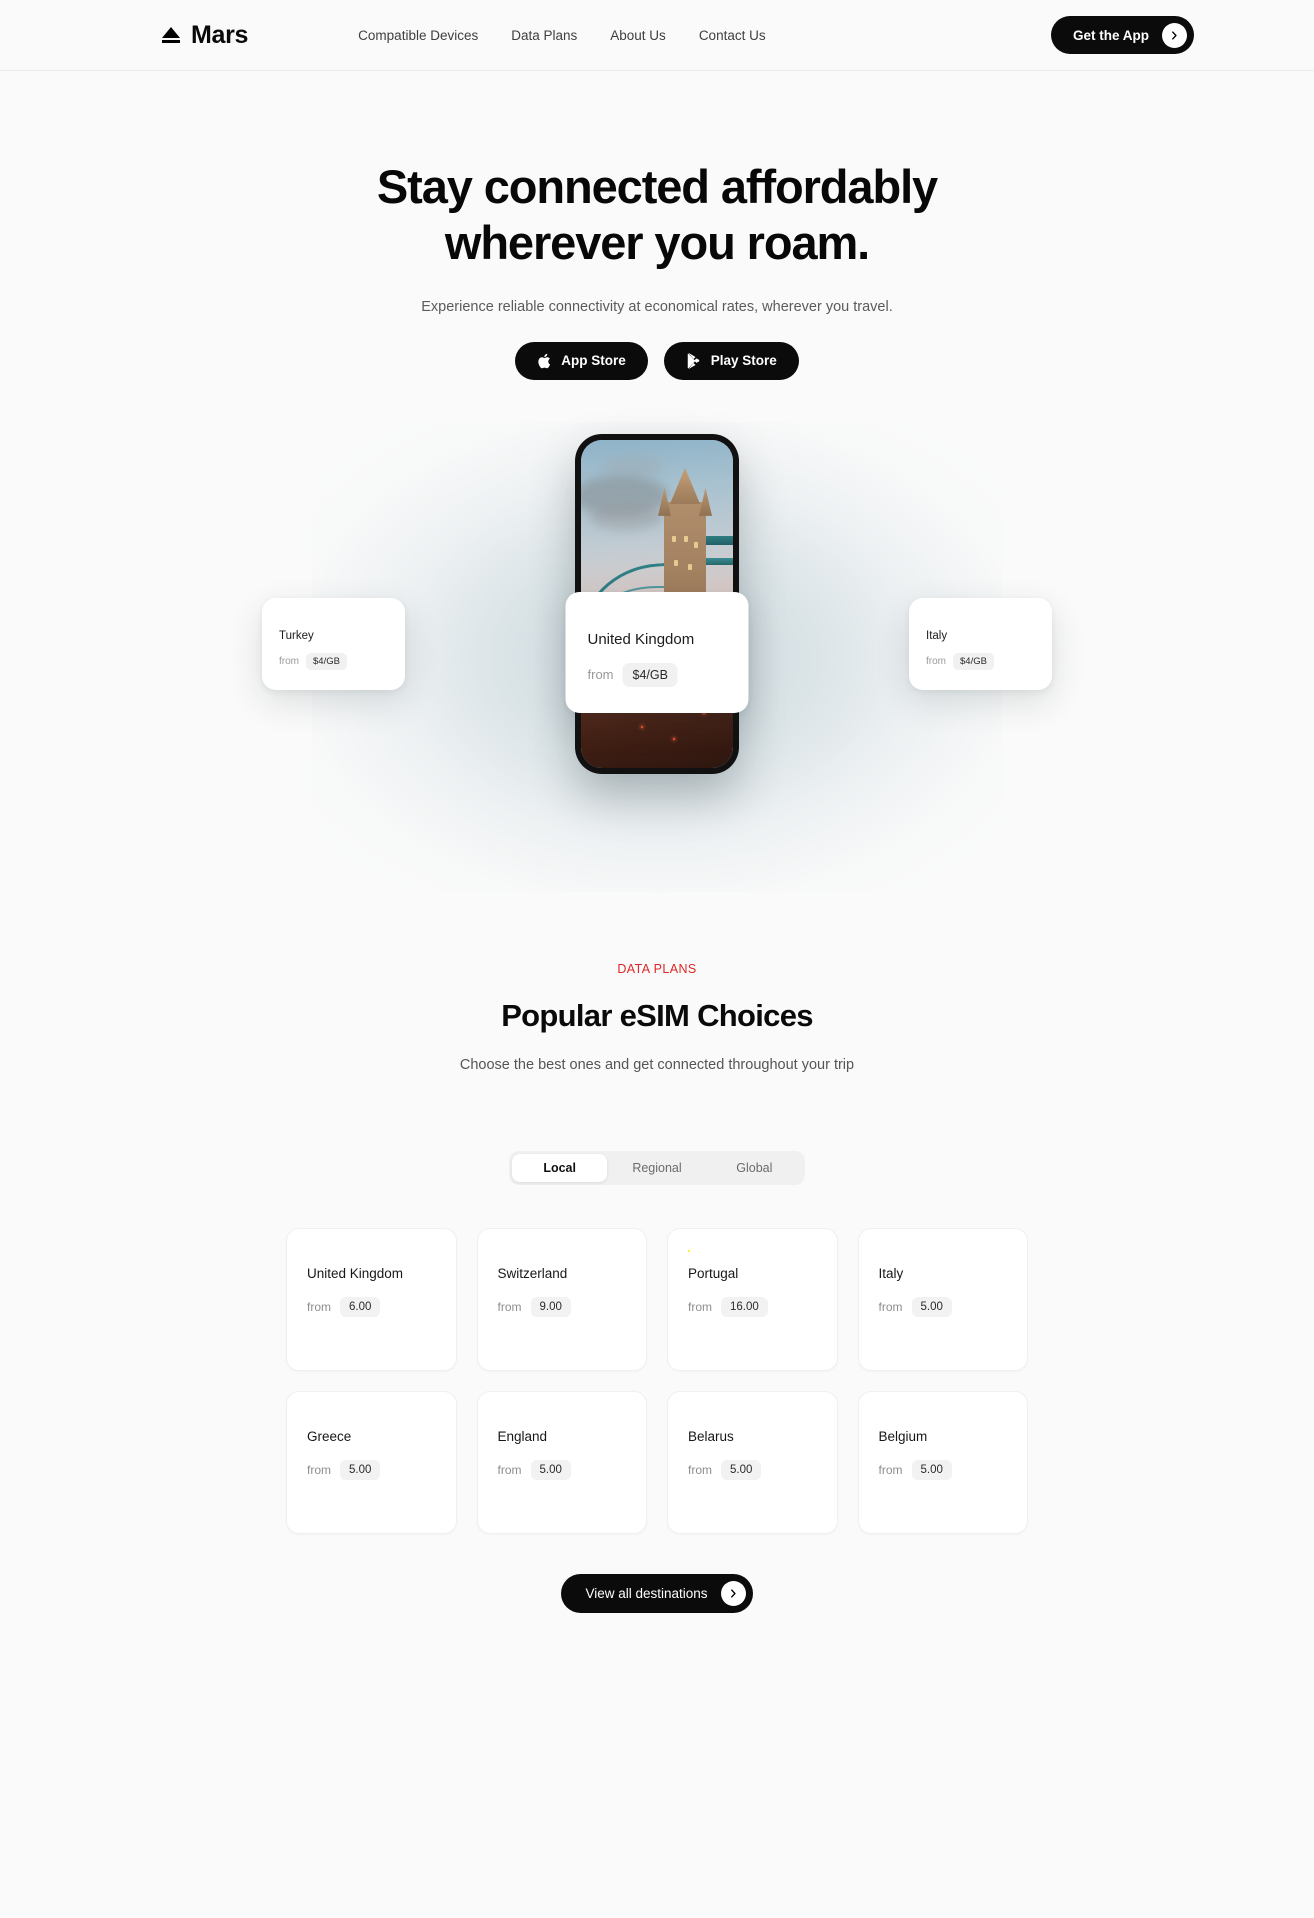  I want to click on view-all-destinations-button: View all destinations, so click(657, 1593).